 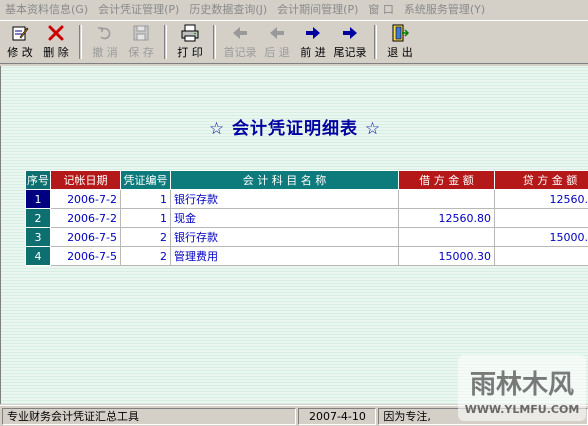 I want to click on col-header-account: 会 计 科 目 名 称, so click(x=285, y=180).